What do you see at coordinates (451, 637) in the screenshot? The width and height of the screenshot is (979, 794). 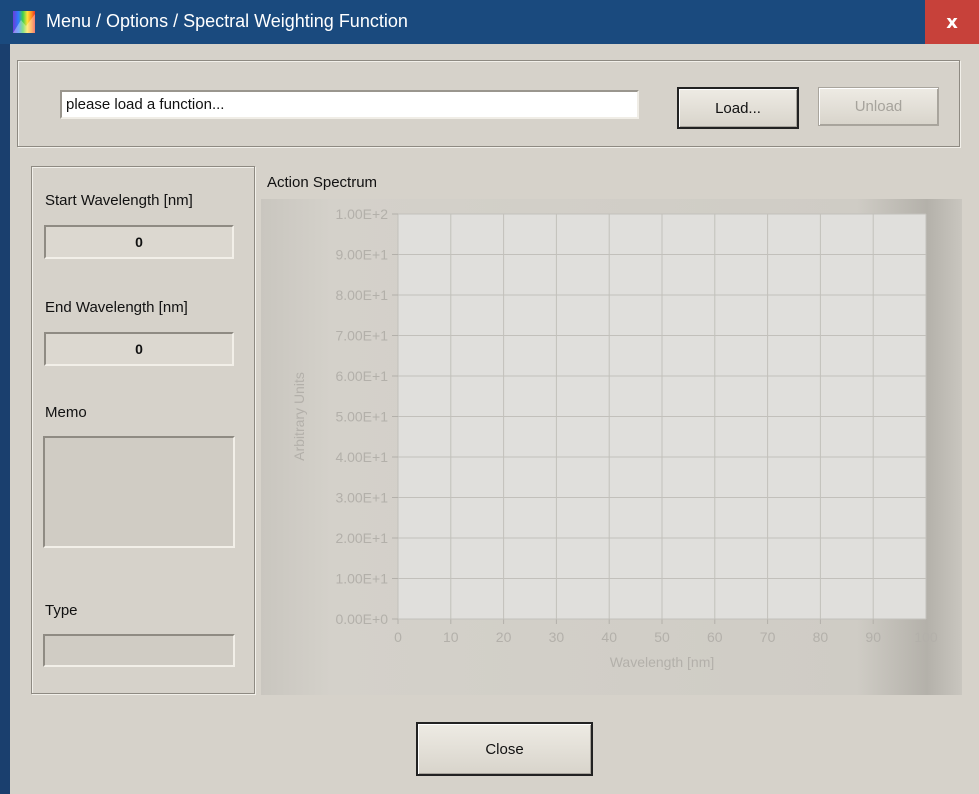 I see `x-tick-label: 10` at bounding box center [451, 637].